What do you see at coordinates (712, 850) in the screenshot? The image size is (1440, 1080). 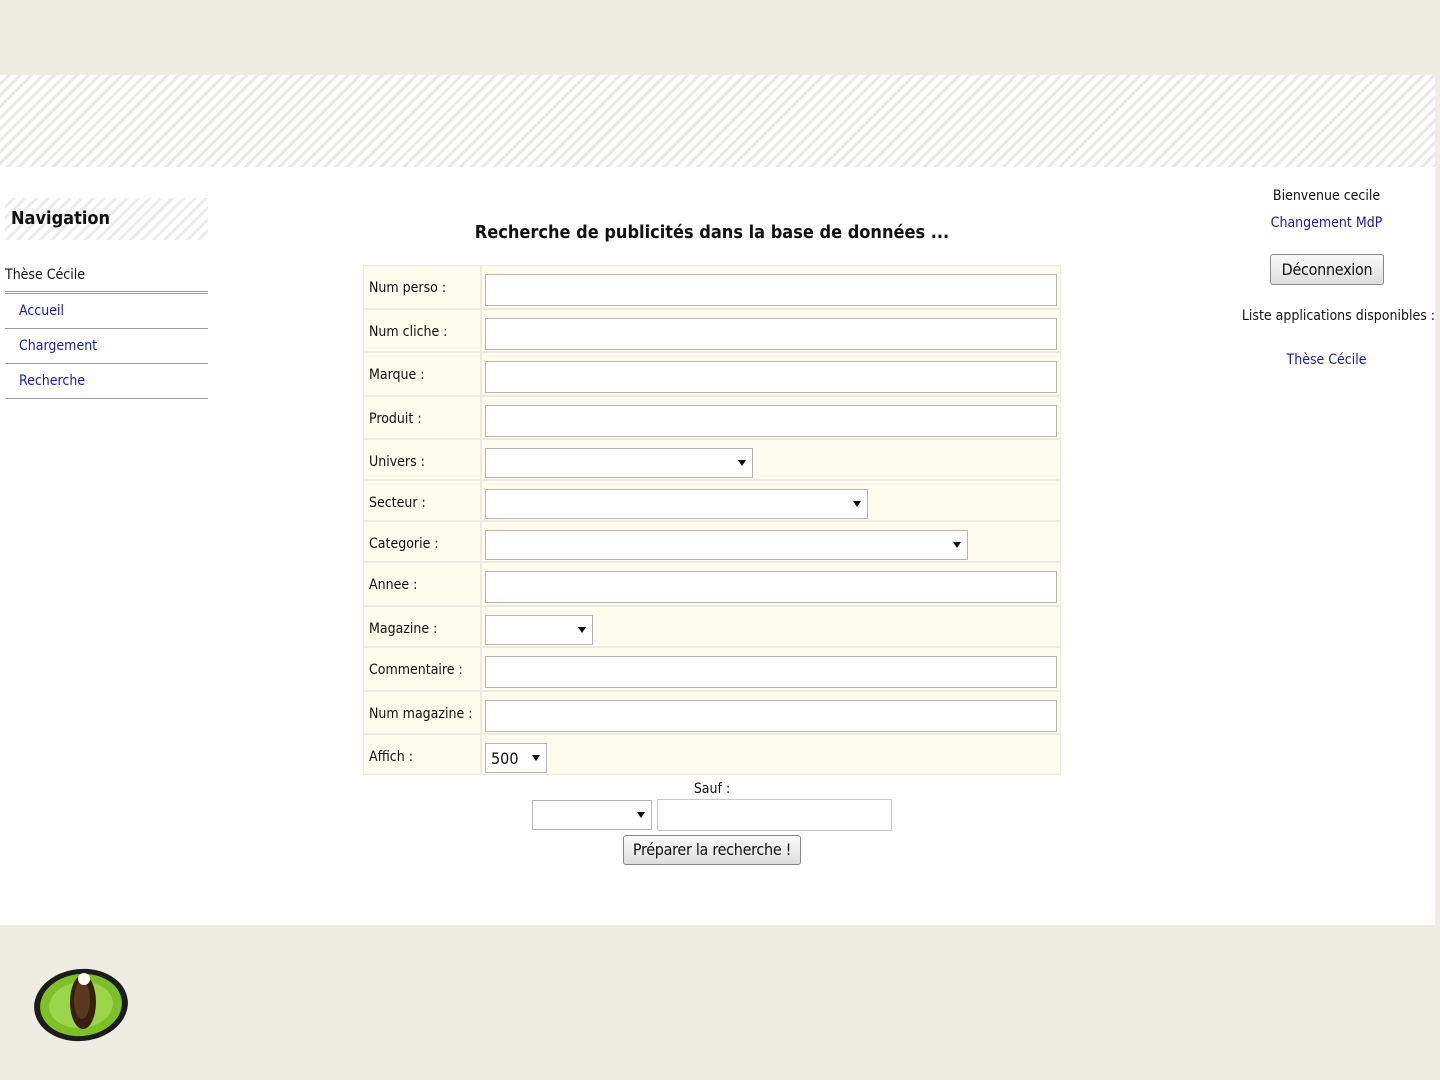 I see `prepare-search-button: Préparer la recherche !` at bounding box center [712, 850].